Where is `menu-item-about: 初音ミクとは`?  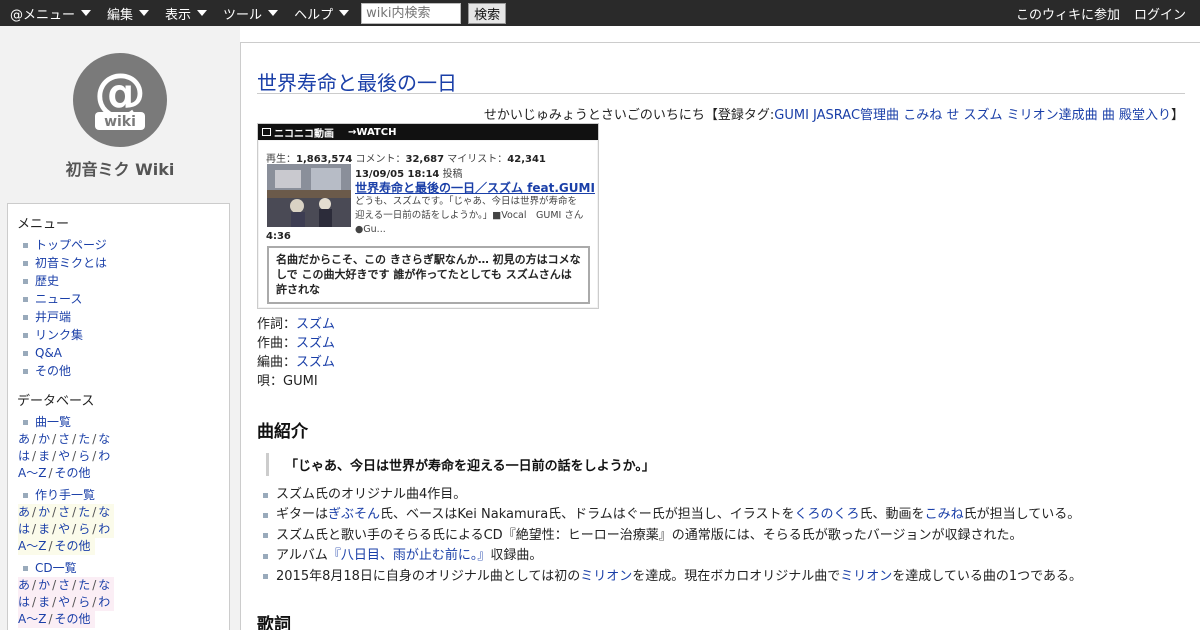
menu-item-about: 初音ミクとは is located at coordinates (126, 263).